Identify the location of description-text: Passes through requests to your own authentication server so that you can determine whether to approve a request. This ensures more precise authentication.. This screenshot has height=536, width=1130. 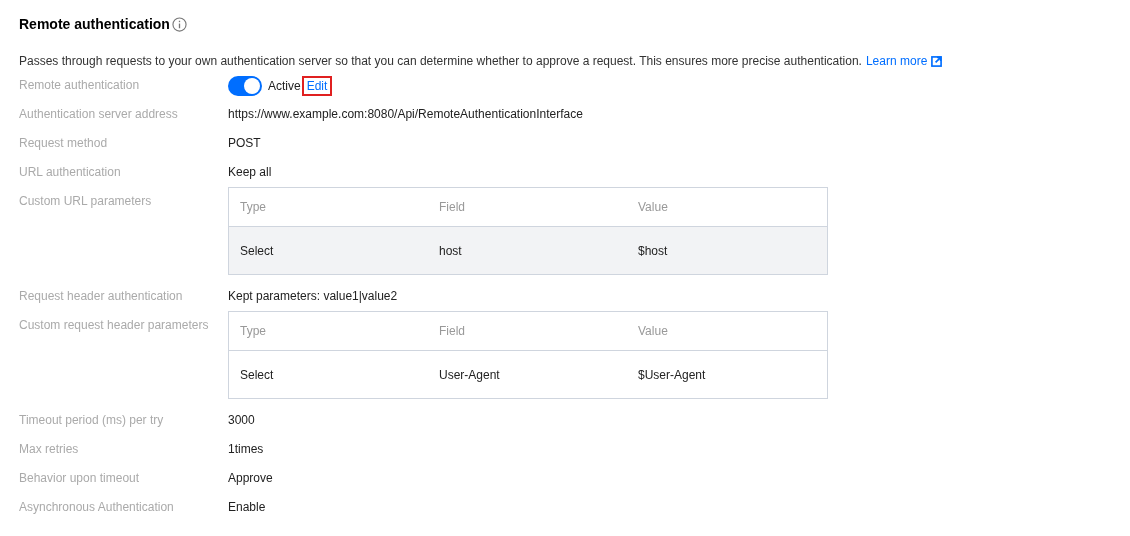
(440, 61).